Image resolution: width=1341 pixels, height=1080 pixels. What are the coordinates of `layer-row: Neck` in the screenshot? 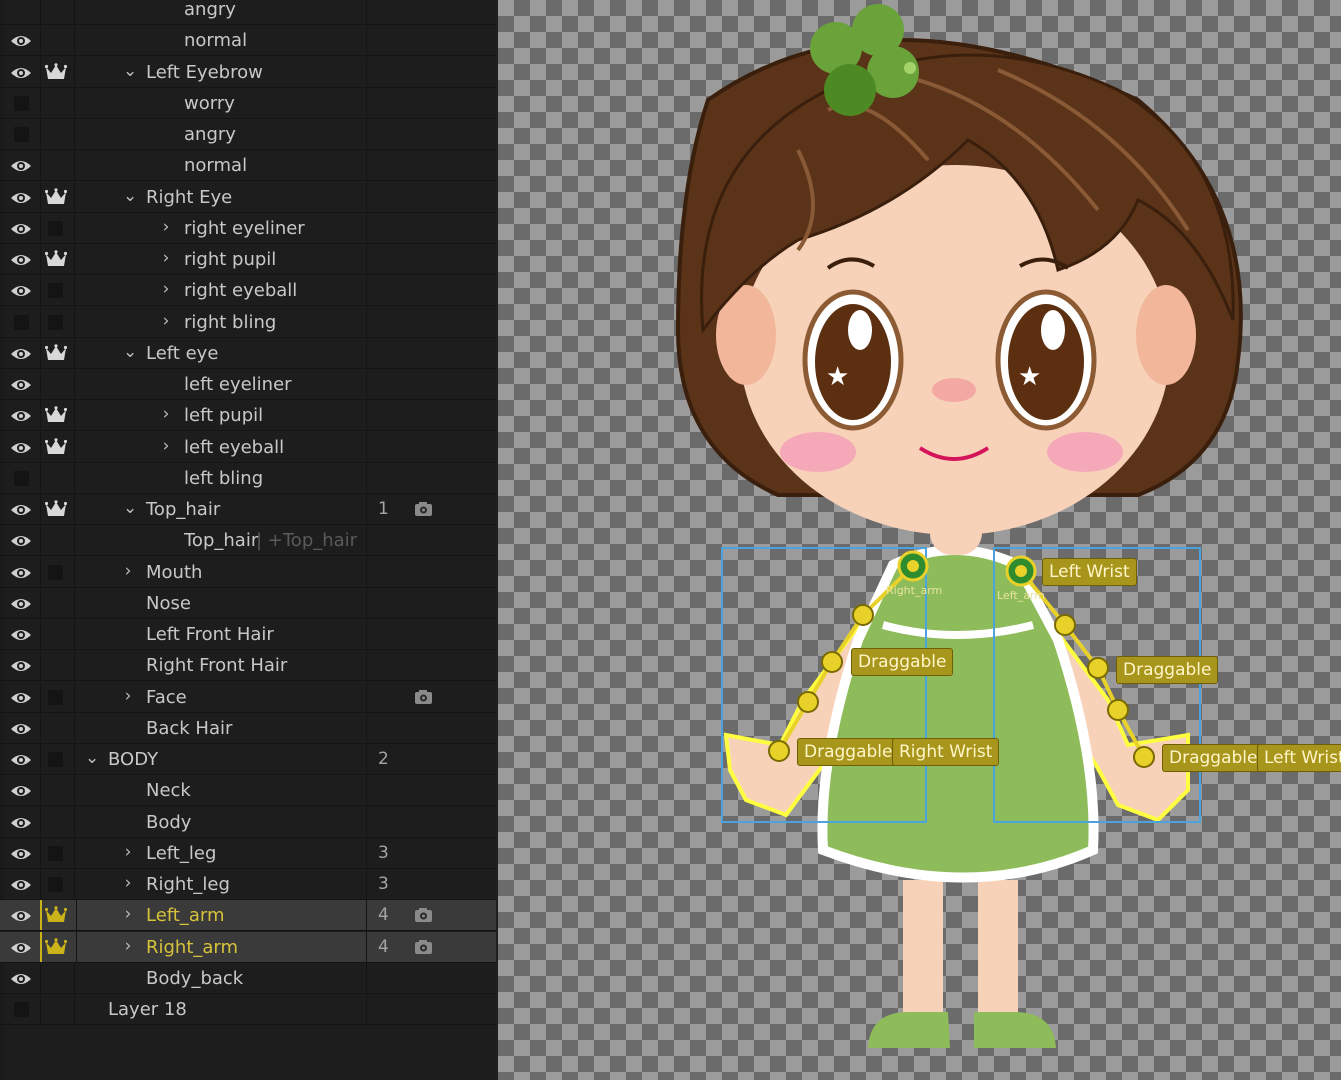 It's located at (248, 791).